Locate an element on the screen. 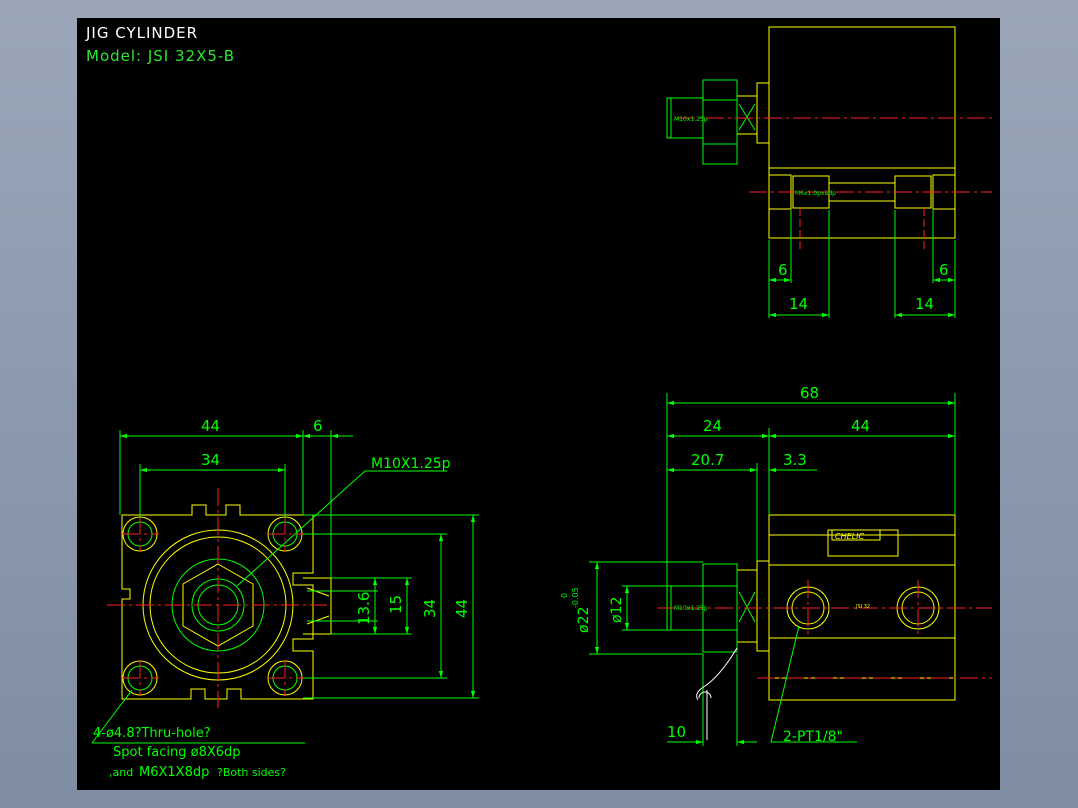 This screenshot has height=808, width=1078. note-line-3c: ?Both sides? is located at coordinates (251, 772).